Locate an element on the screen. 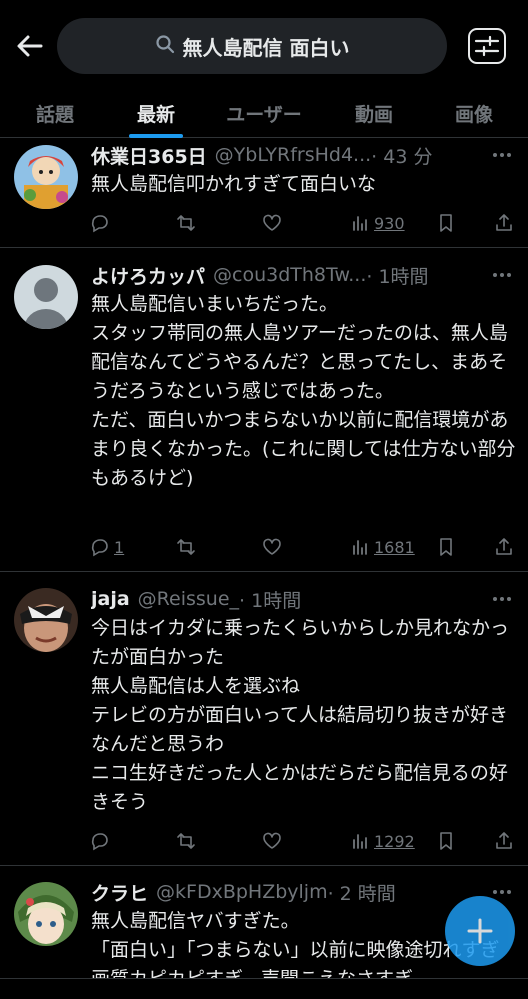  views-button: 930 is located at coordinates (377, 223).